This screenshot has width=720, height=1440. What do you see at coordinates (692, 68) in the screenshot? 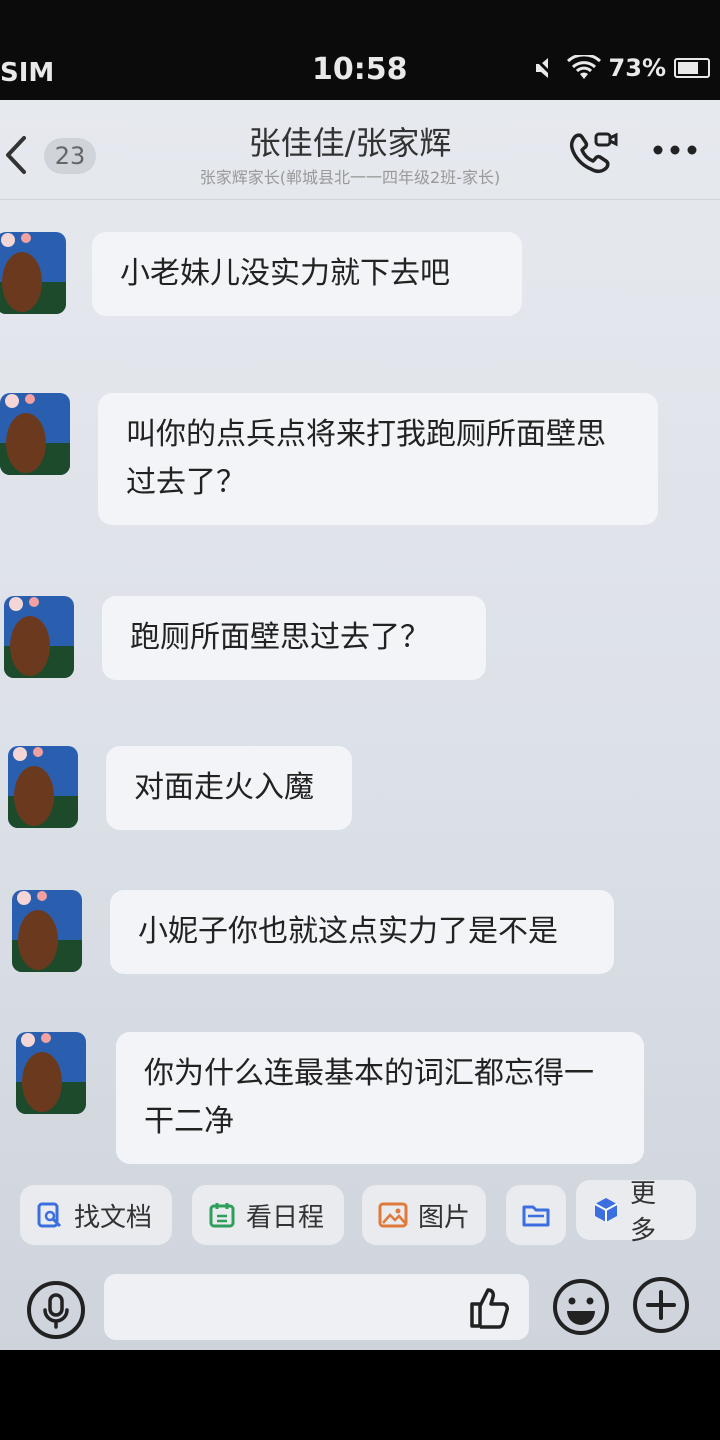
I see `battery-icon` at bounding box center [692, 68].